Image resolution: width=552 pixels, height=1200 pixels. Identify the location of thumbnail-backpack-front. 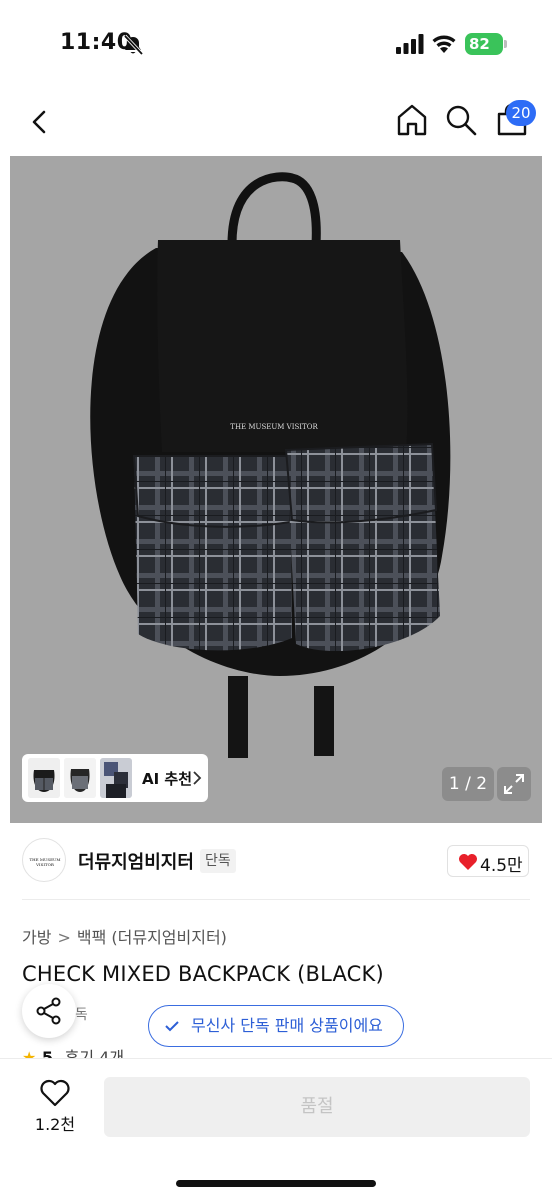
(44, 778).